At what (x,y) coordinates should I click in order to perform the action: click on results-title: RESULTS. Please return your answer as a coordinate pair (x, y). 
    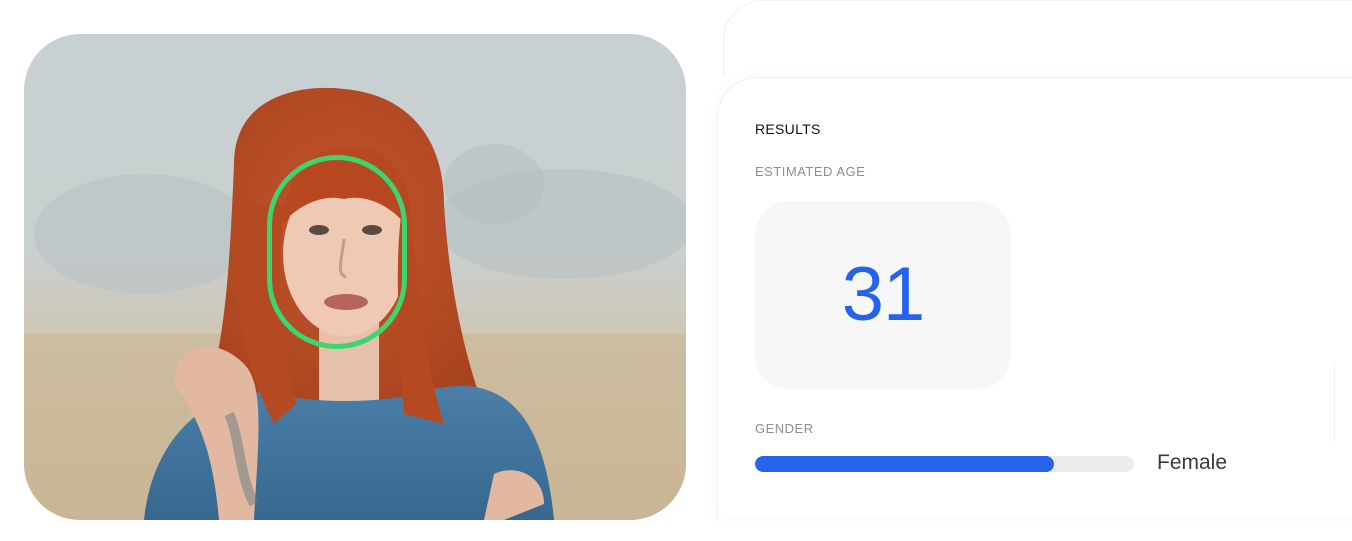
    Looking at the image, I should click on (788, 129).